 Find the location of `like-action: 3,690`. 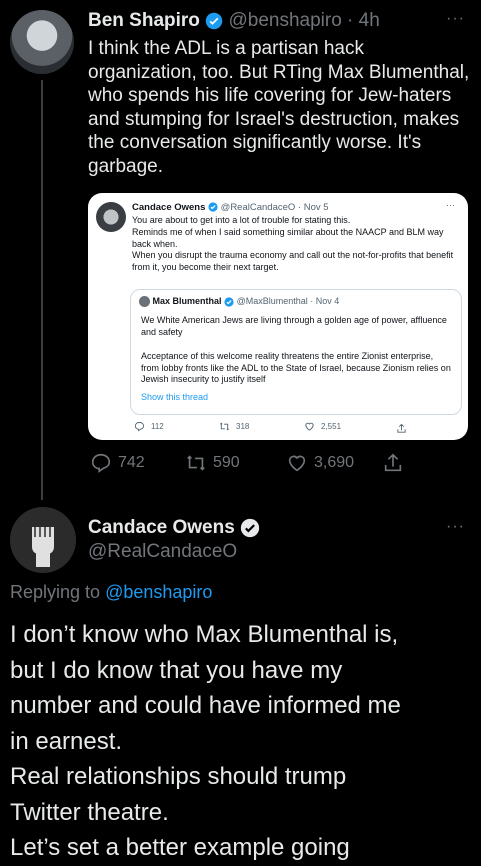

like-action: 3,690 is located at coordinates (320, 463).